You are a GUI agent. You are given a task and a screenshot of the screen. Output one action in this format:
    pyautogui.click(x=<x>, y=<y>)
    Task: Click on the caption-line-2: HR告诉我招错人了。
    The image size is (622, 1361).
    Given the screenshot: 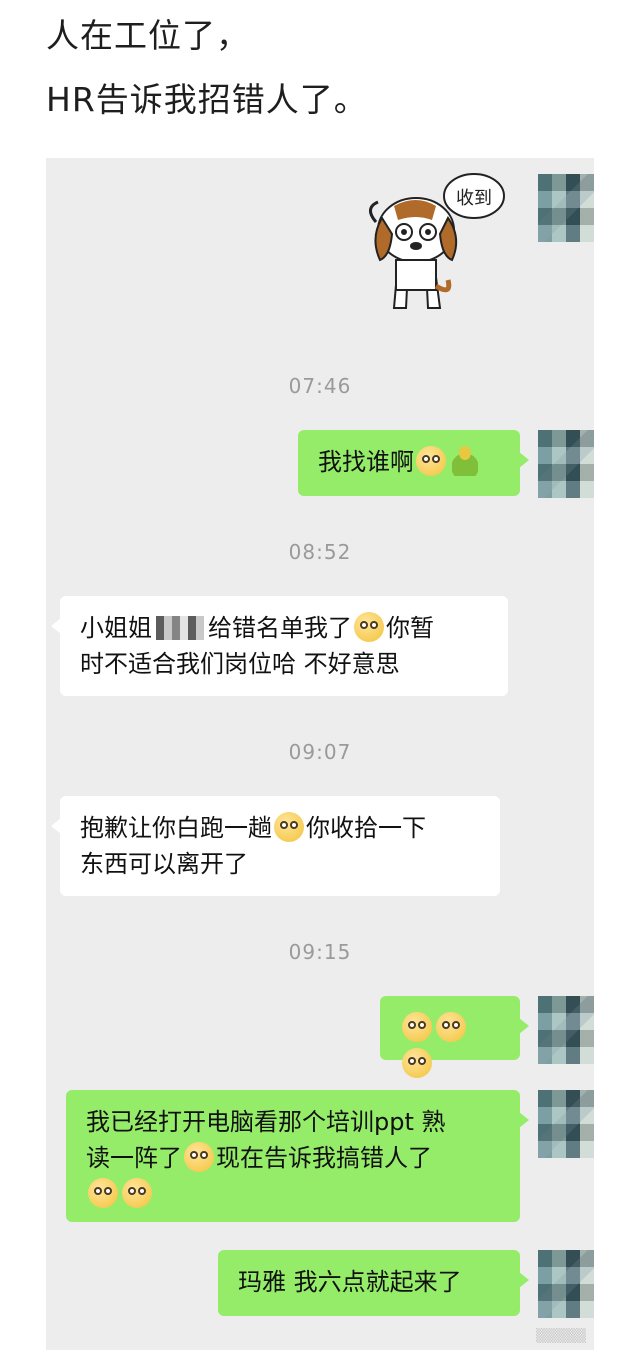 What is the action you would take?
    pyautogui.click(x=207, y=99)
    